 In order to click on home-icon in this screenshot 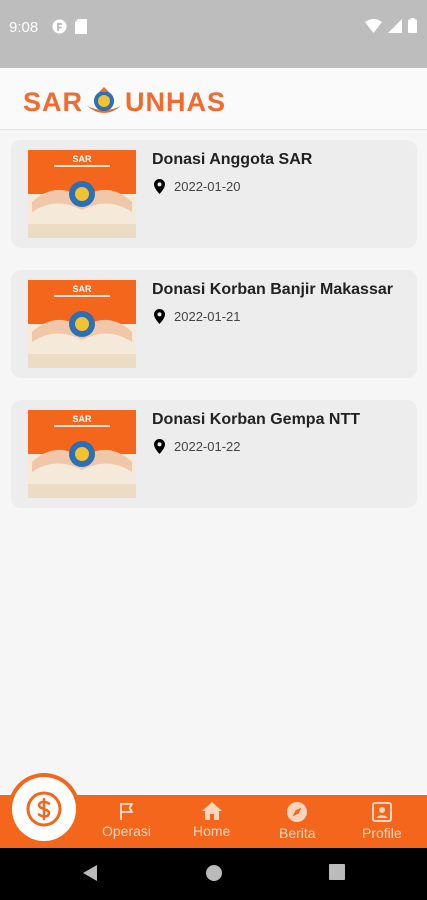, I will do `click(211, 811)`.